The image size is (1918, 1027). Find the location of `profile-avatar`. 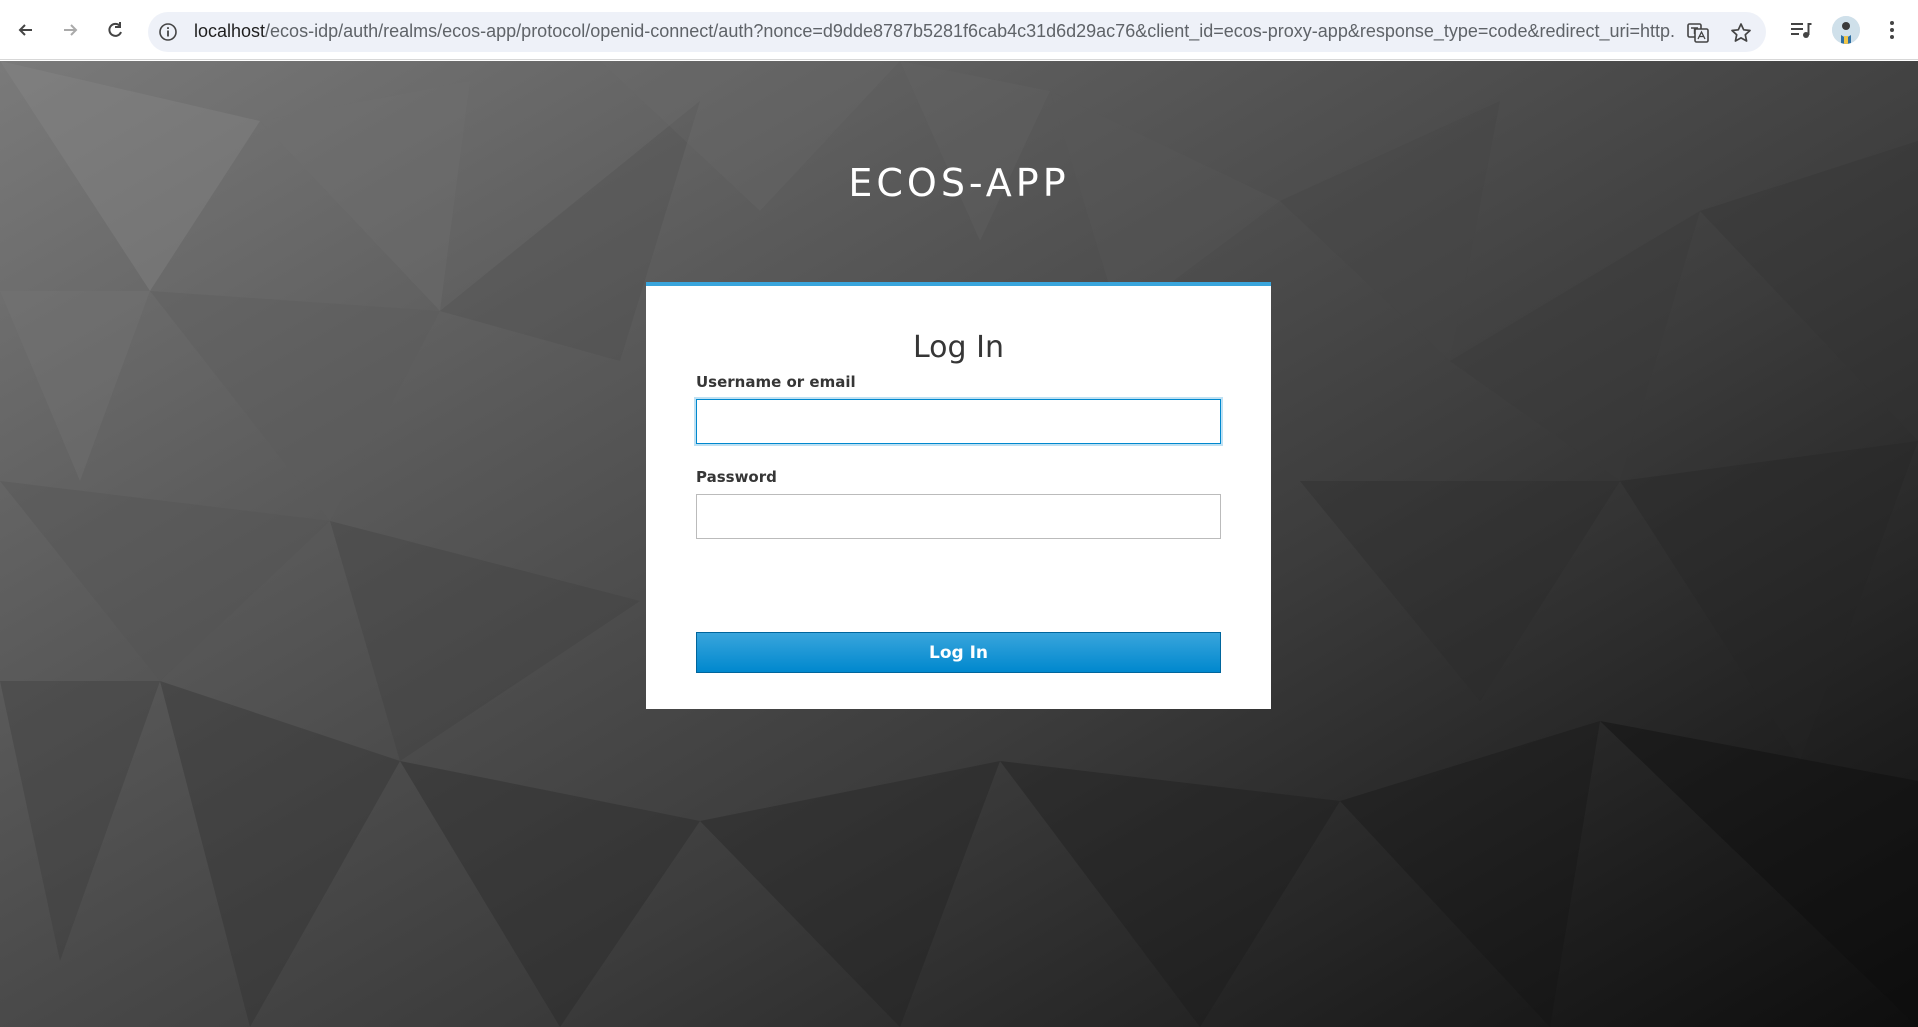

profile-avatar is located at coordinates (1846, 30).